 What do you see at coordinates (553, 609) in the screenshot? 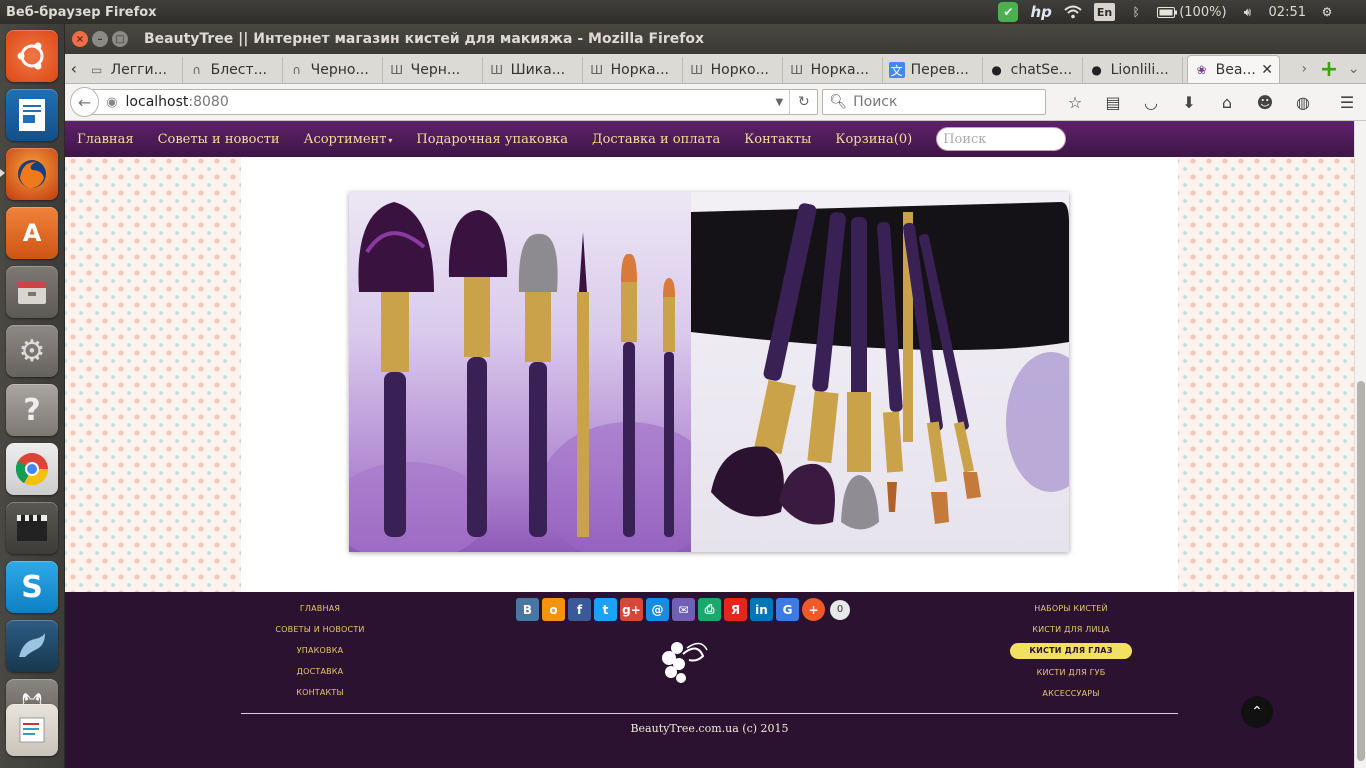
I see `odnoklassniki-share-icon: o` at bounding box center [553, 609].